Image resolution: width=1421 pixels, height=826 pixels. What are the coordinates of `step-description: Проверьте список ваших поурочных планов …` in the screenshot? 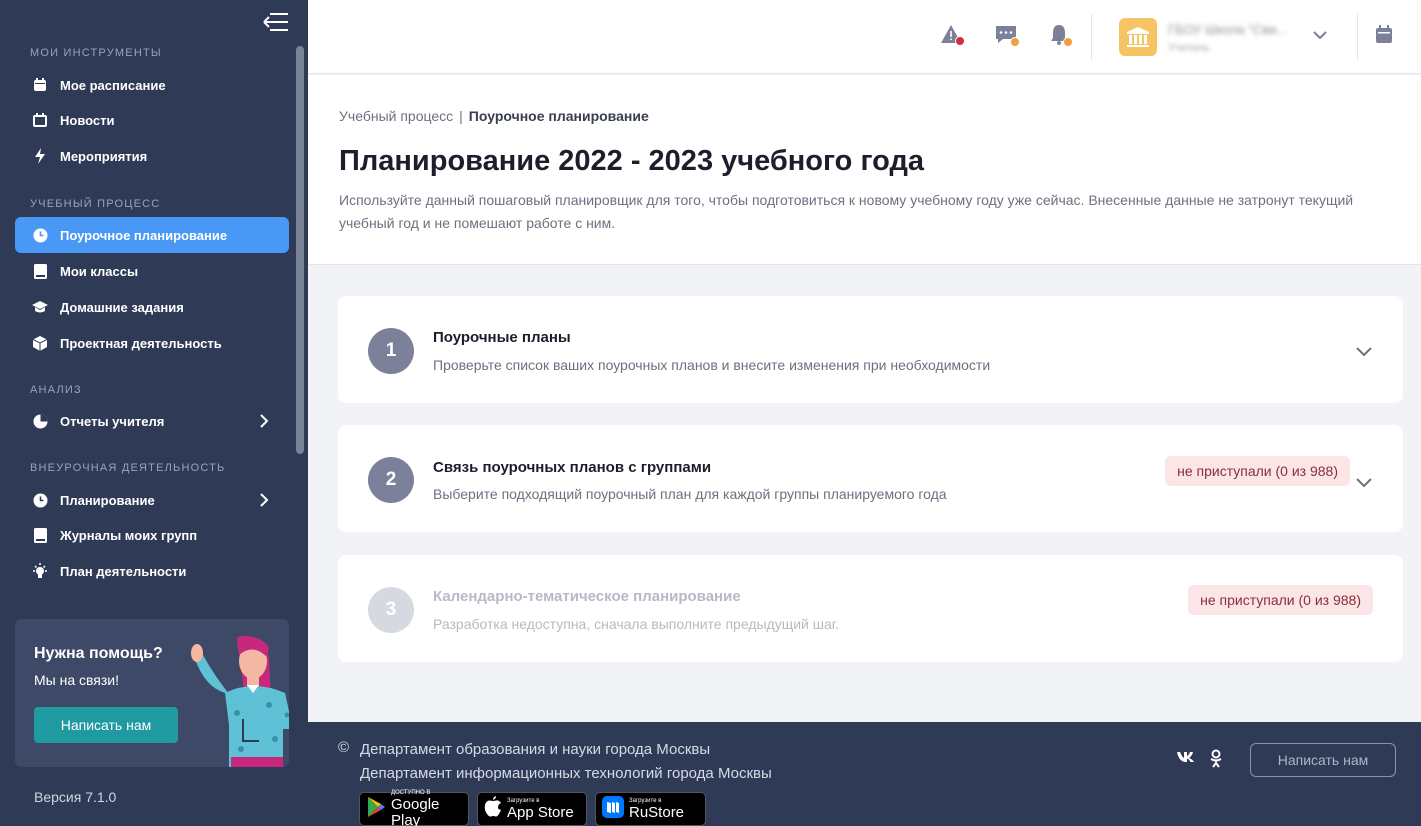 It's located at (712, 365).